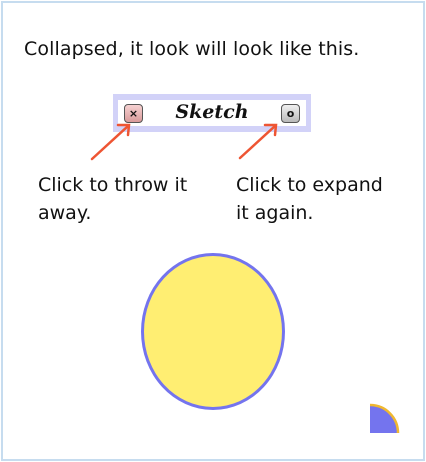  Describe the element at coordinates (257, 142) in the screenshot. I see `arrow-to-expand-icon` at that location.